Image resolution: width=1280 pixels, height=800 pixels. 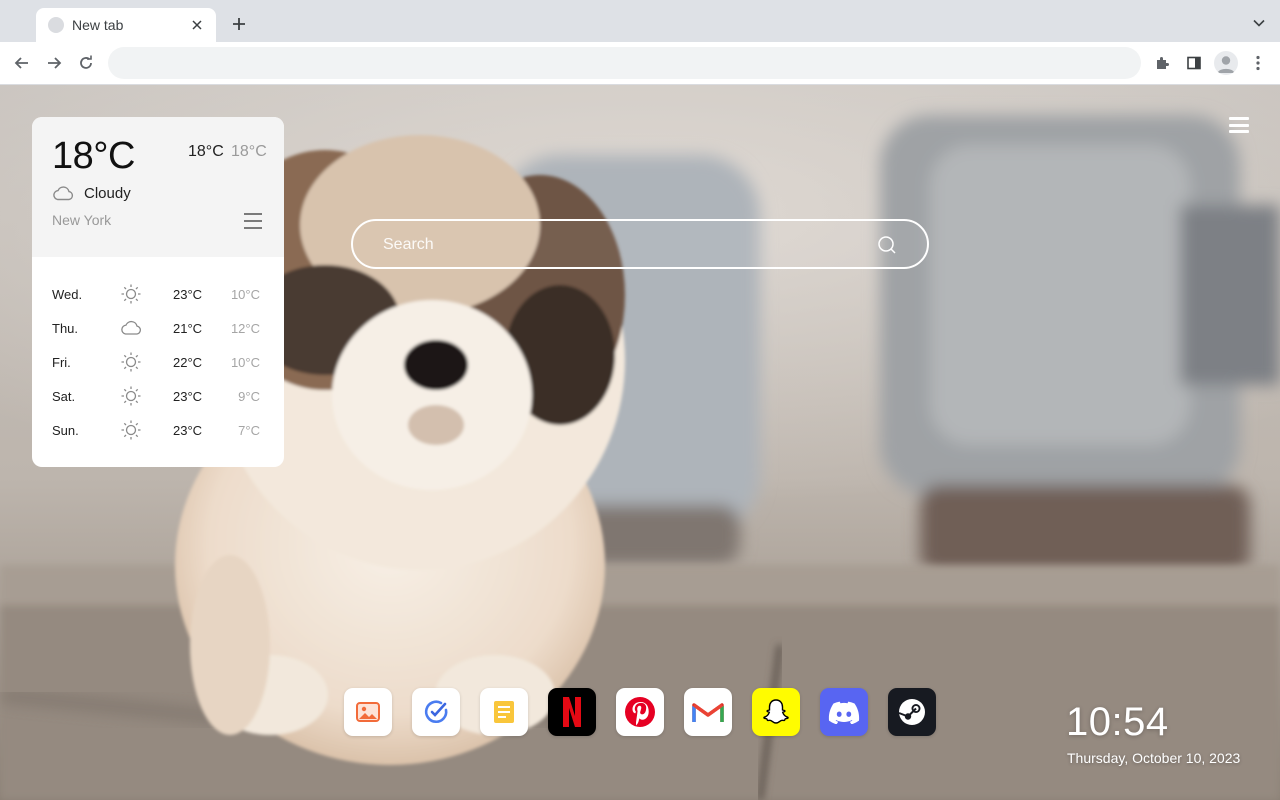 I want to click on forecast-day: Sat., so click(x=64, y=396).